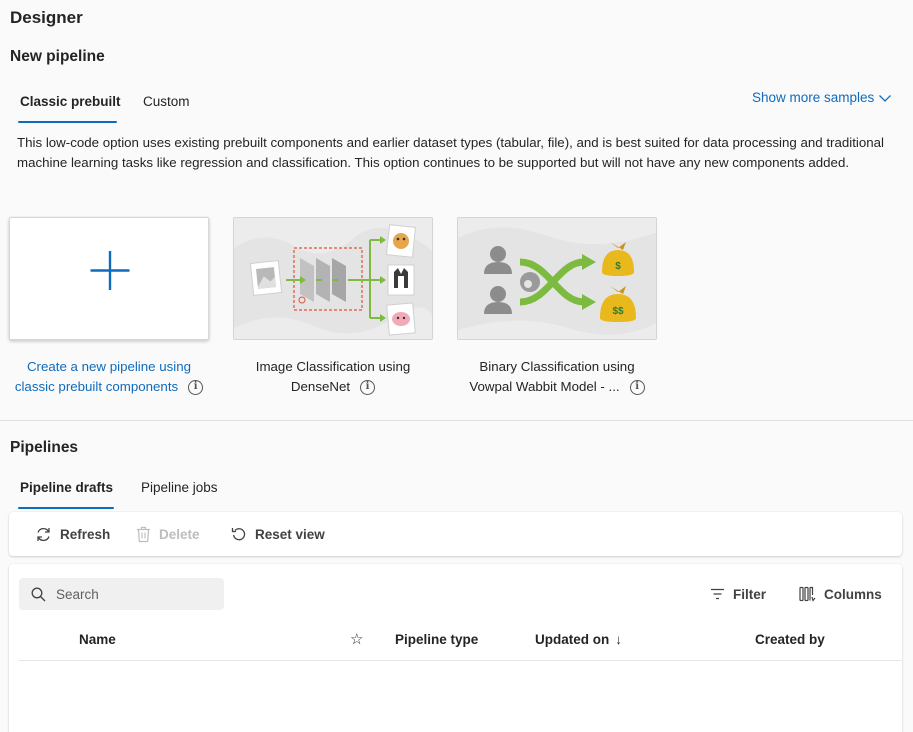  I want to click on search-input, so click(131, 594).